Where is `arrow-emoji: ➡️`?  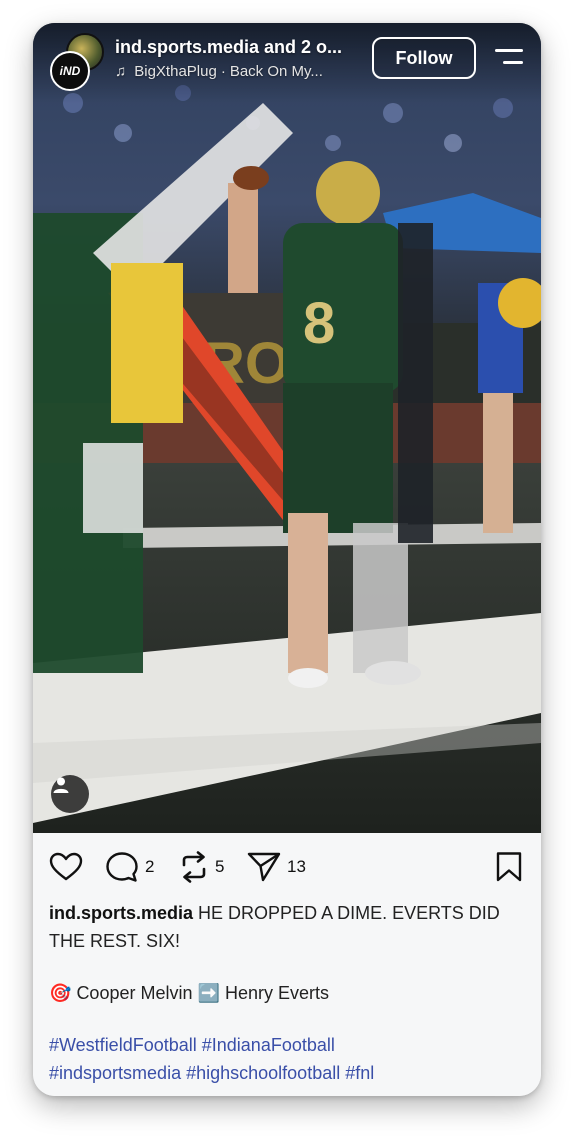 arrow-emoji: ➡️ is located at coordinates (208, 993).